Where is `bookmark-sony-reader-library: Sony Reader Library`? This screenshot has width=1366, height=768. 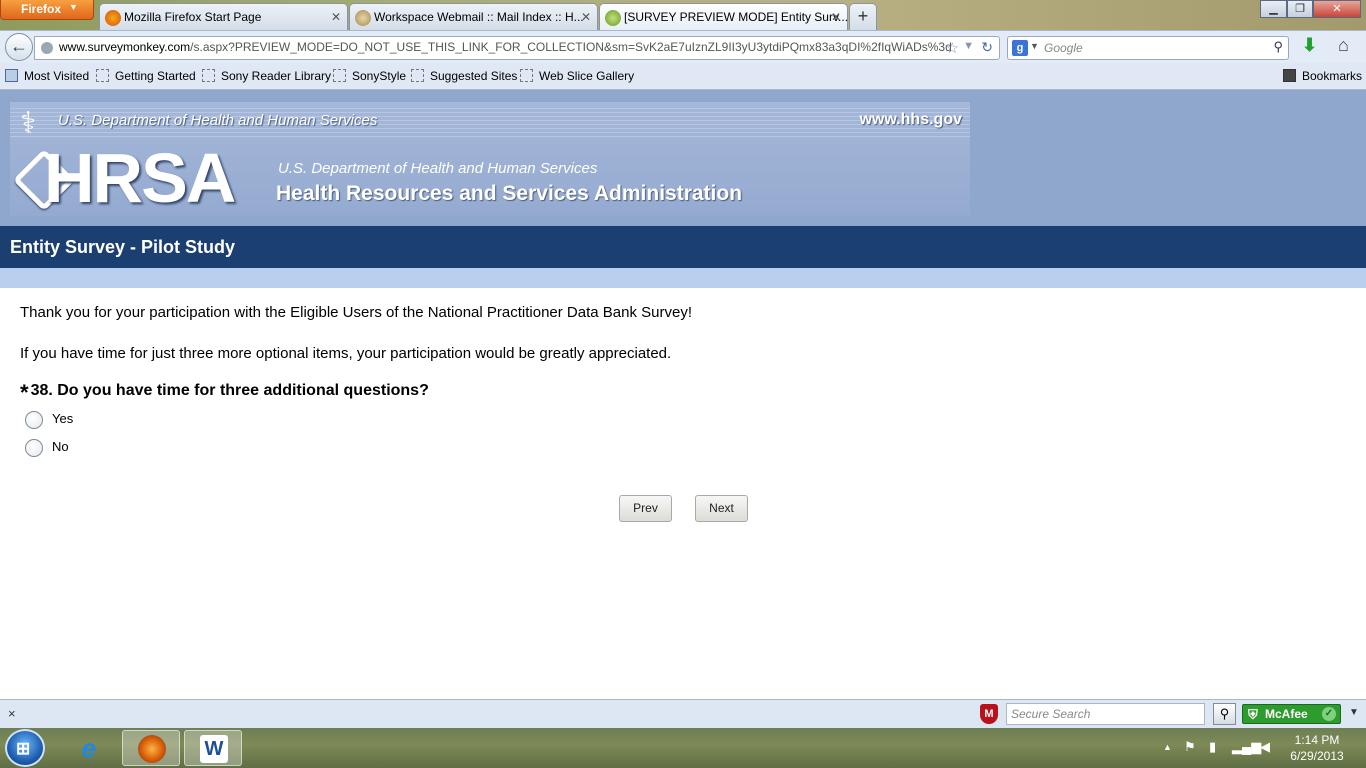
bookmark-sony-reader-library: Sony Reader Library is located at coordinates (266, 76).